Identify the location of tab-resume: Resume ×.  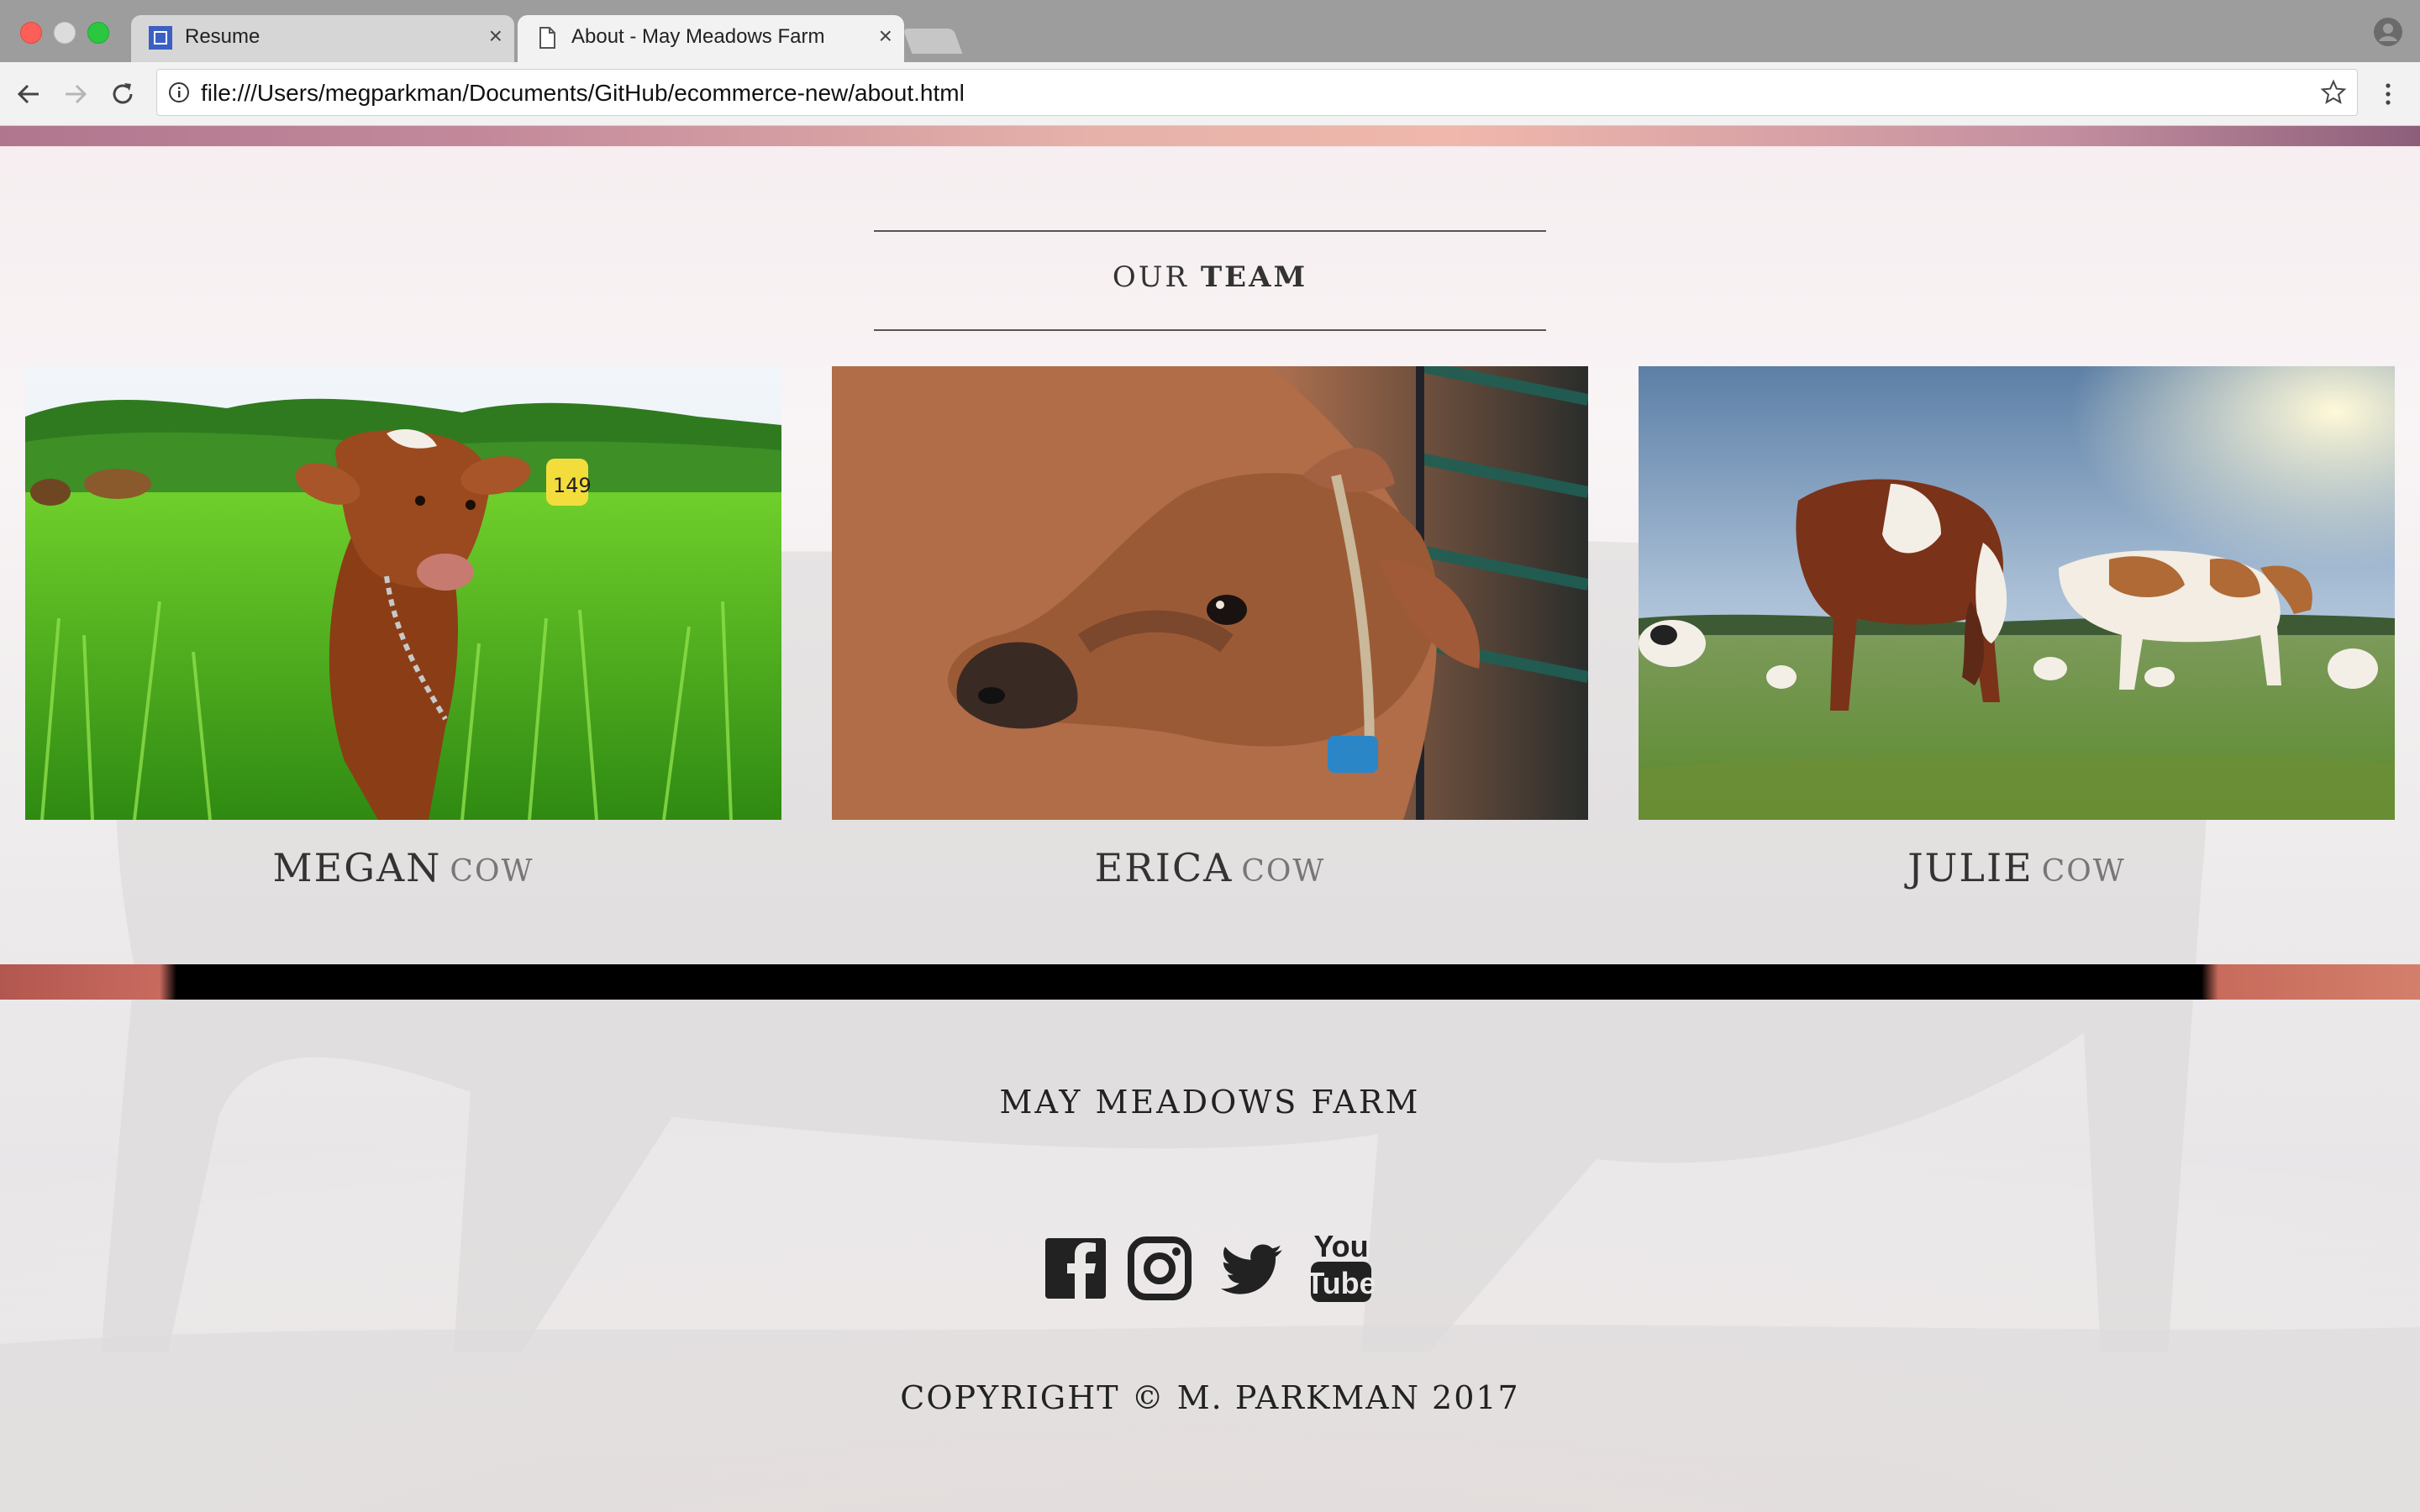
(322, 38).